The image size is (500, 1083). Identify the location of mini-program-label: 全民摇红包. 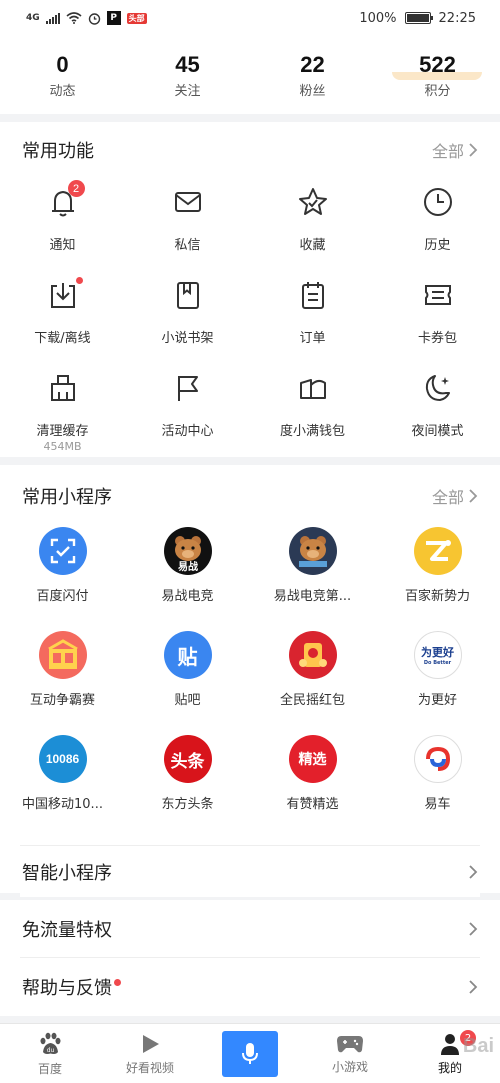
(312, 700).